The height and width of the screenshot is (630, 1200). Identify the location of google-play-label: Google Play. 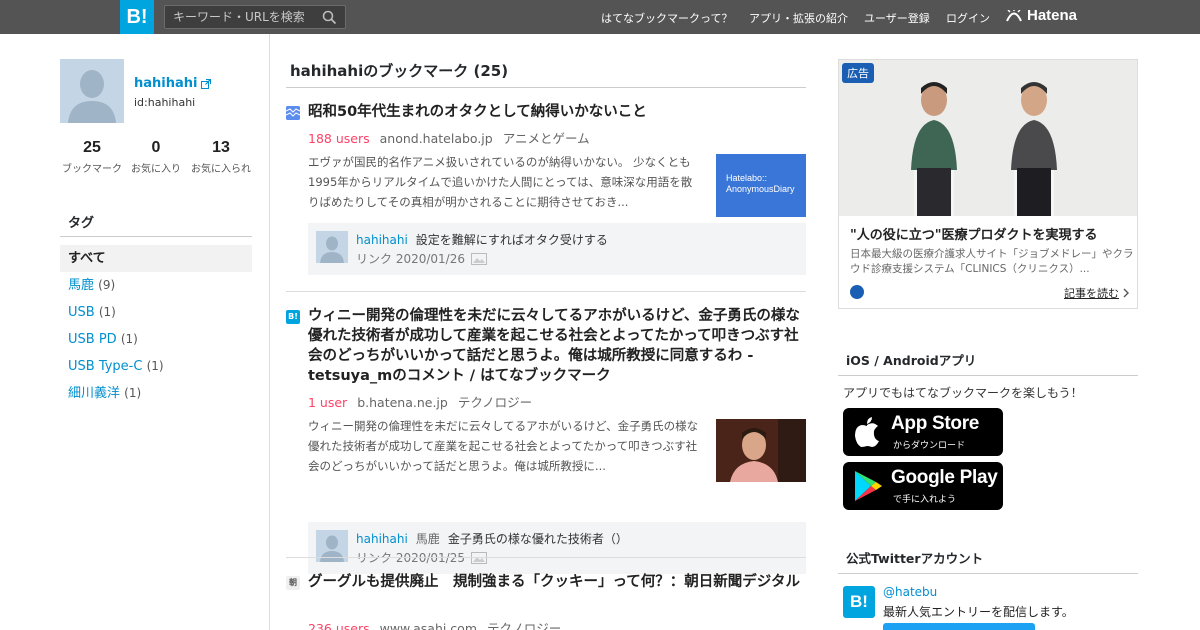
(944, 477).